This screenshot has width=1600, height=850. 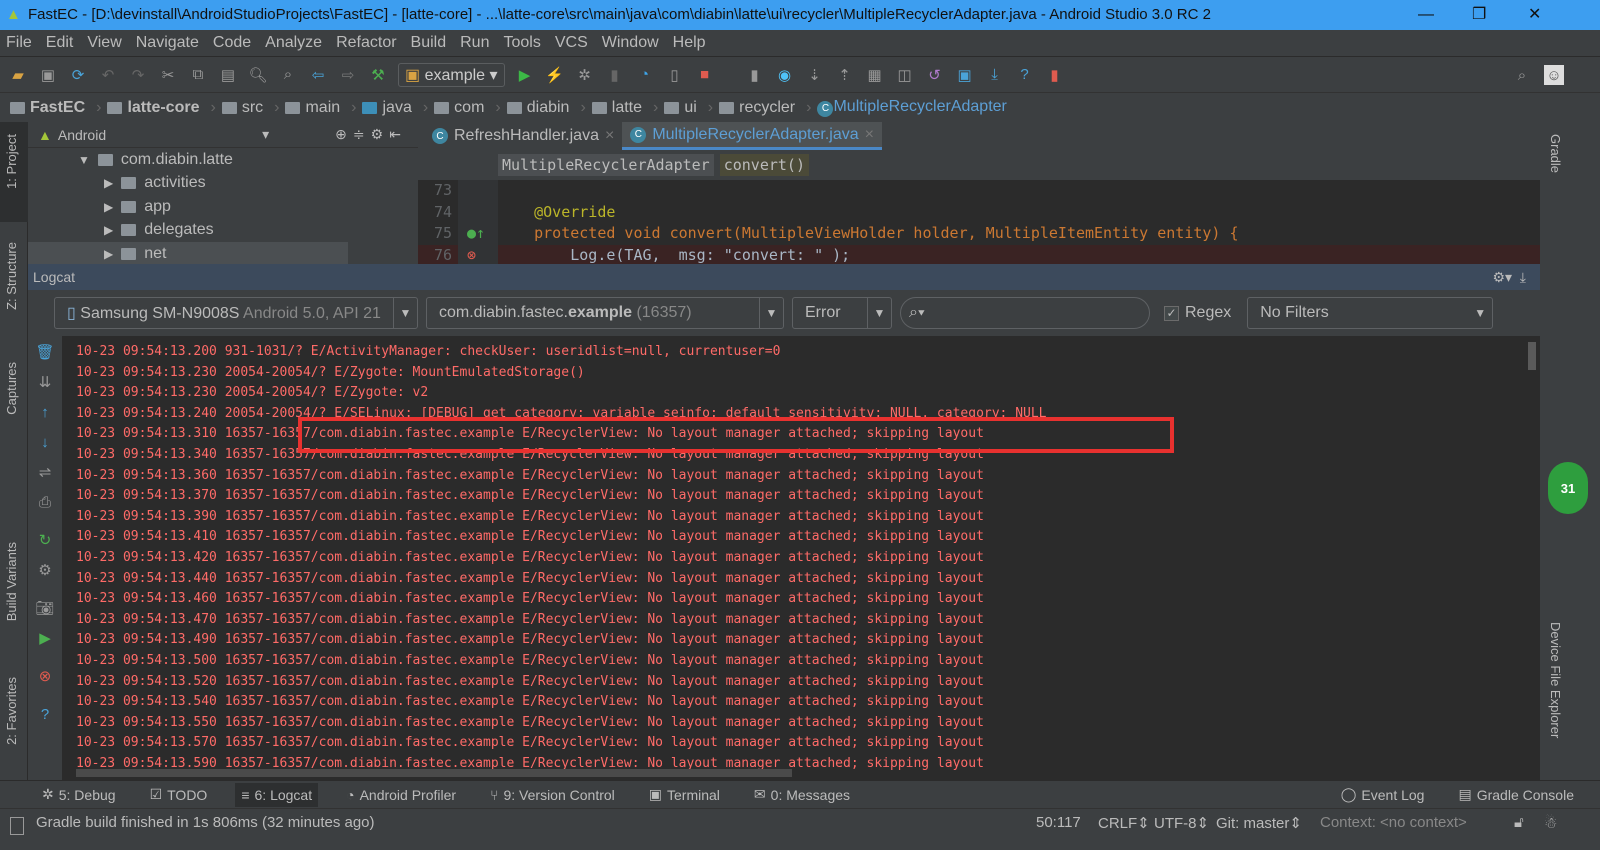 What do you see at coordinates (905, 75) in the screenshot?
I see `shelve-icon: ◫` at bounding box center [905, 75].